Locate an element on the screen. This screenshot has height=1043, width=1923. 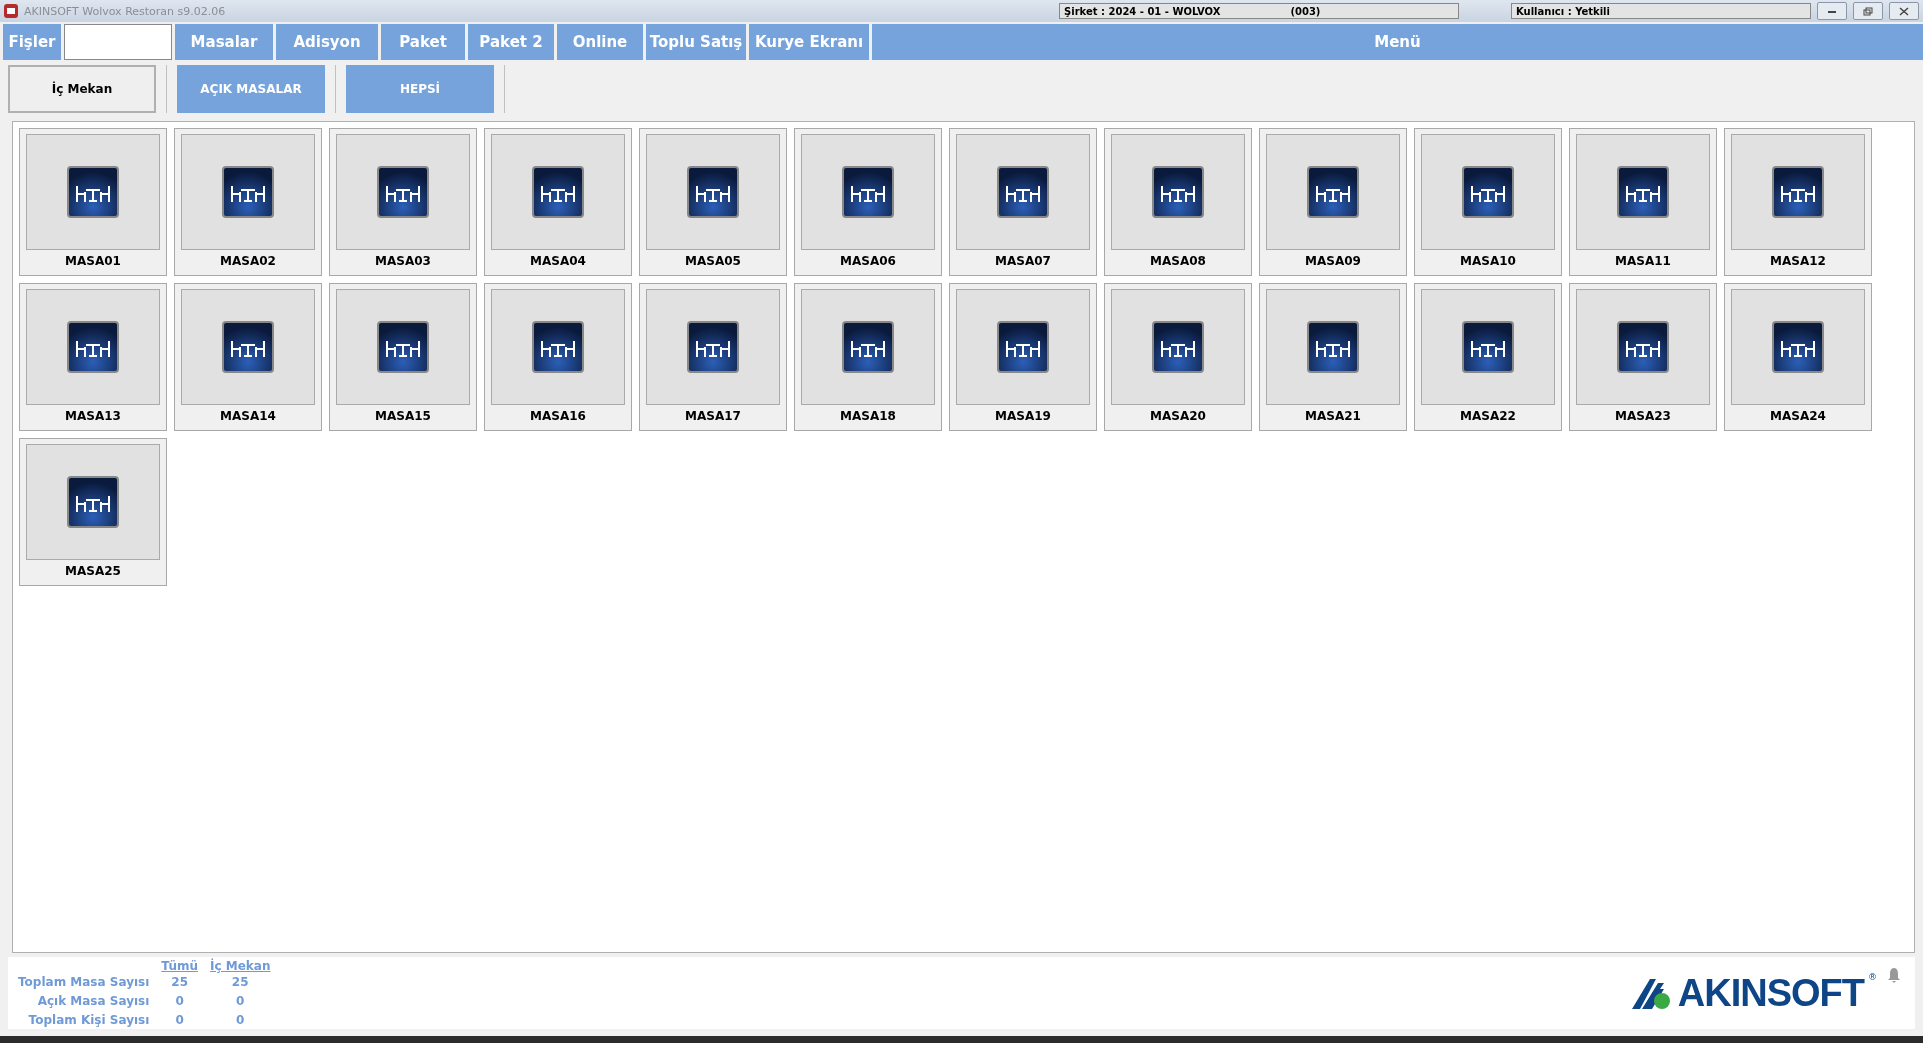
table-tile: MASA22 is located at coordinates (1488, 357).